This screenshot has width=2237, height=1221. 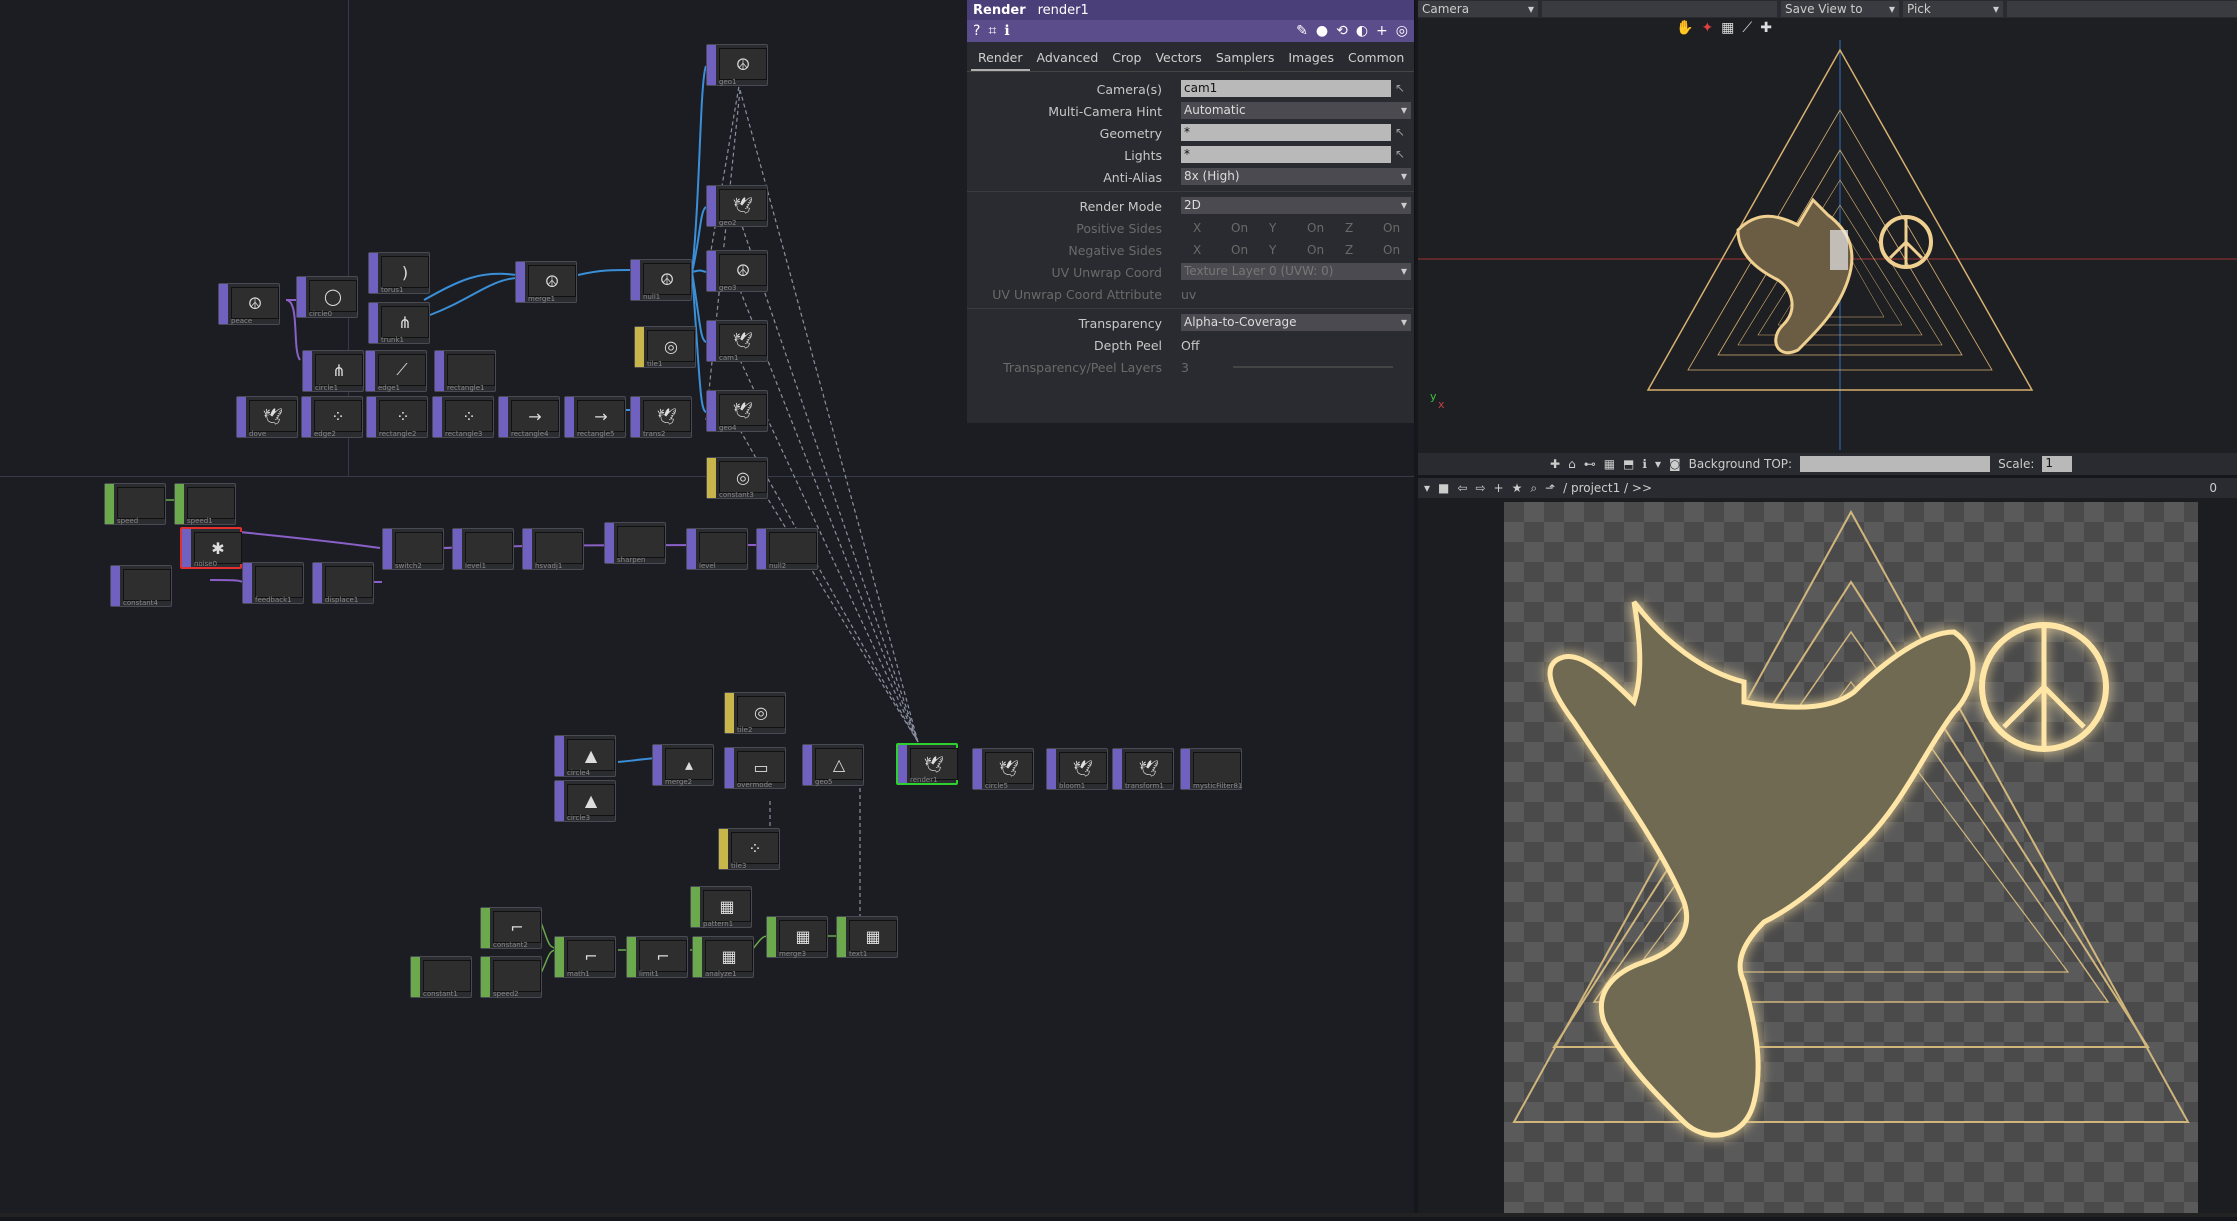 I want to click on background-field, so click(x=1895, y=464).